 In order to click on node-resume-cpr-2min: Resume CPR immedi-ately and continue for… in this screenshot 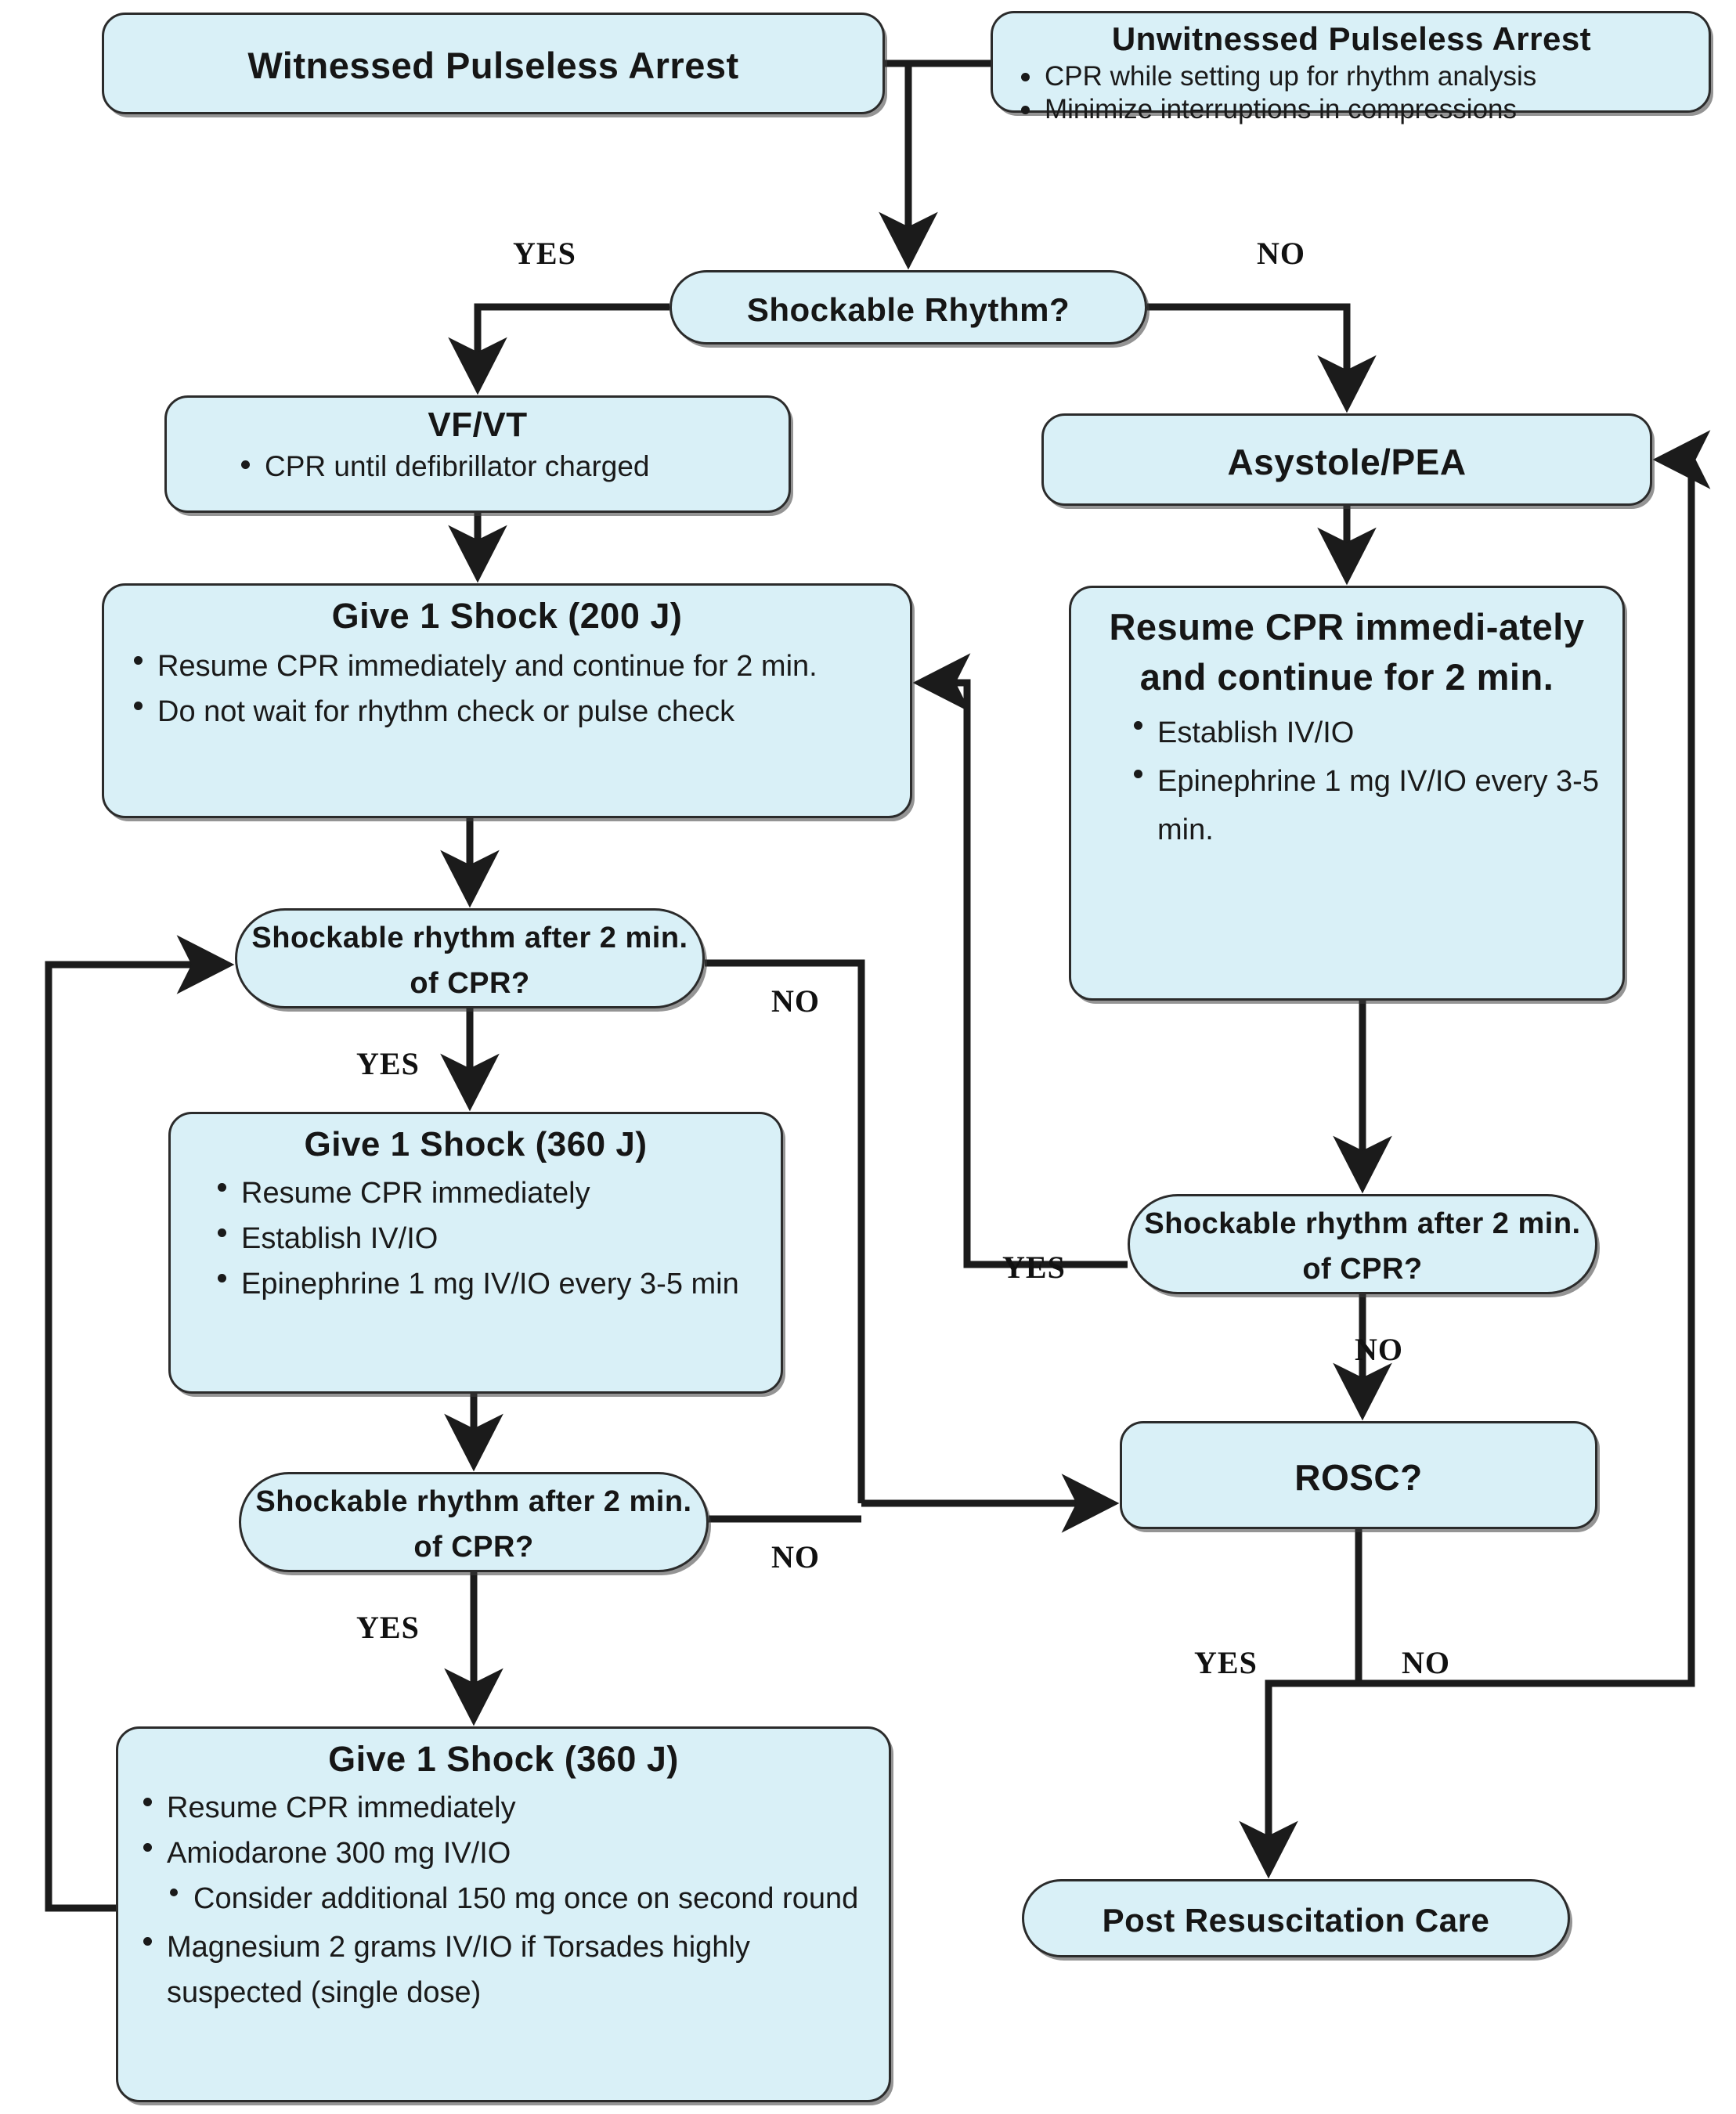, I will do `click(1347, 793)`.